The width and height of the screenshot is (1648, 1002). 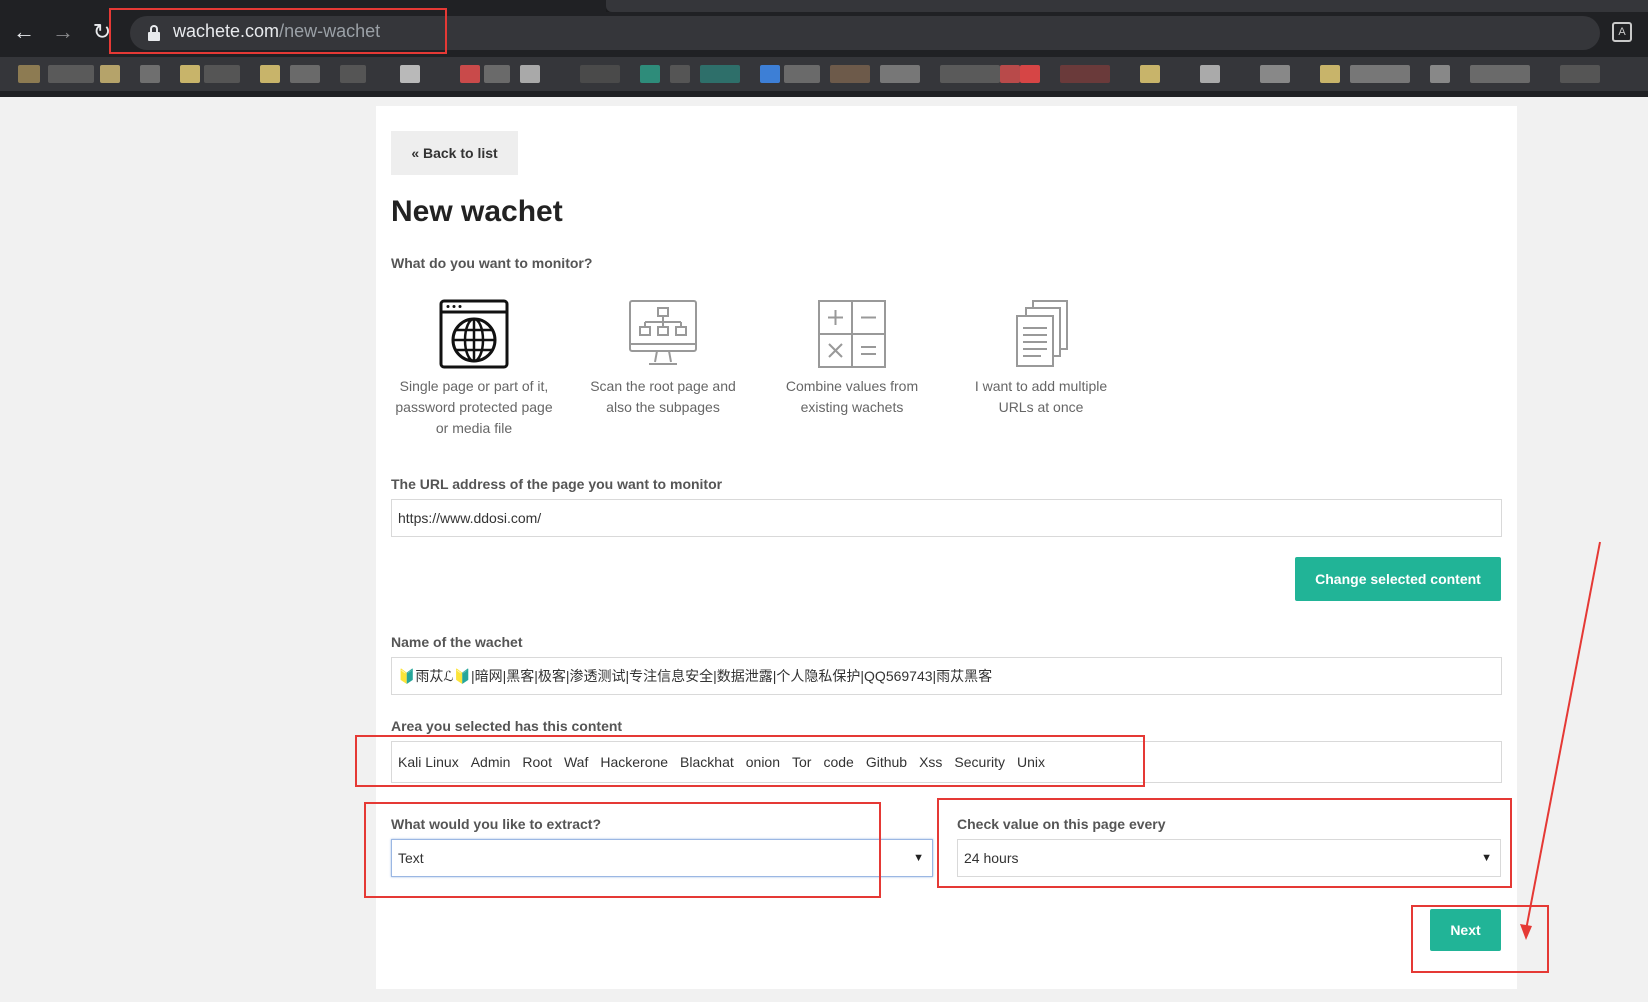 What do you see at coordinates (226, 31) in the screenshot?
I see `url-host: wachete.com` at bounding box center [226, 31].